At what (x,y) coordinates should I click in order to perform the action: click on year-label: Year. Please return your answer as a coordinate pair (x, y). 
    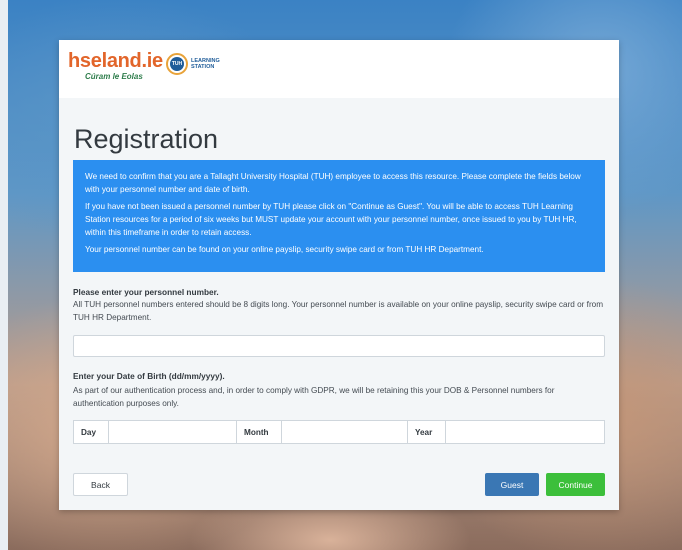
    Looking at the image, I should click on (427, 432).